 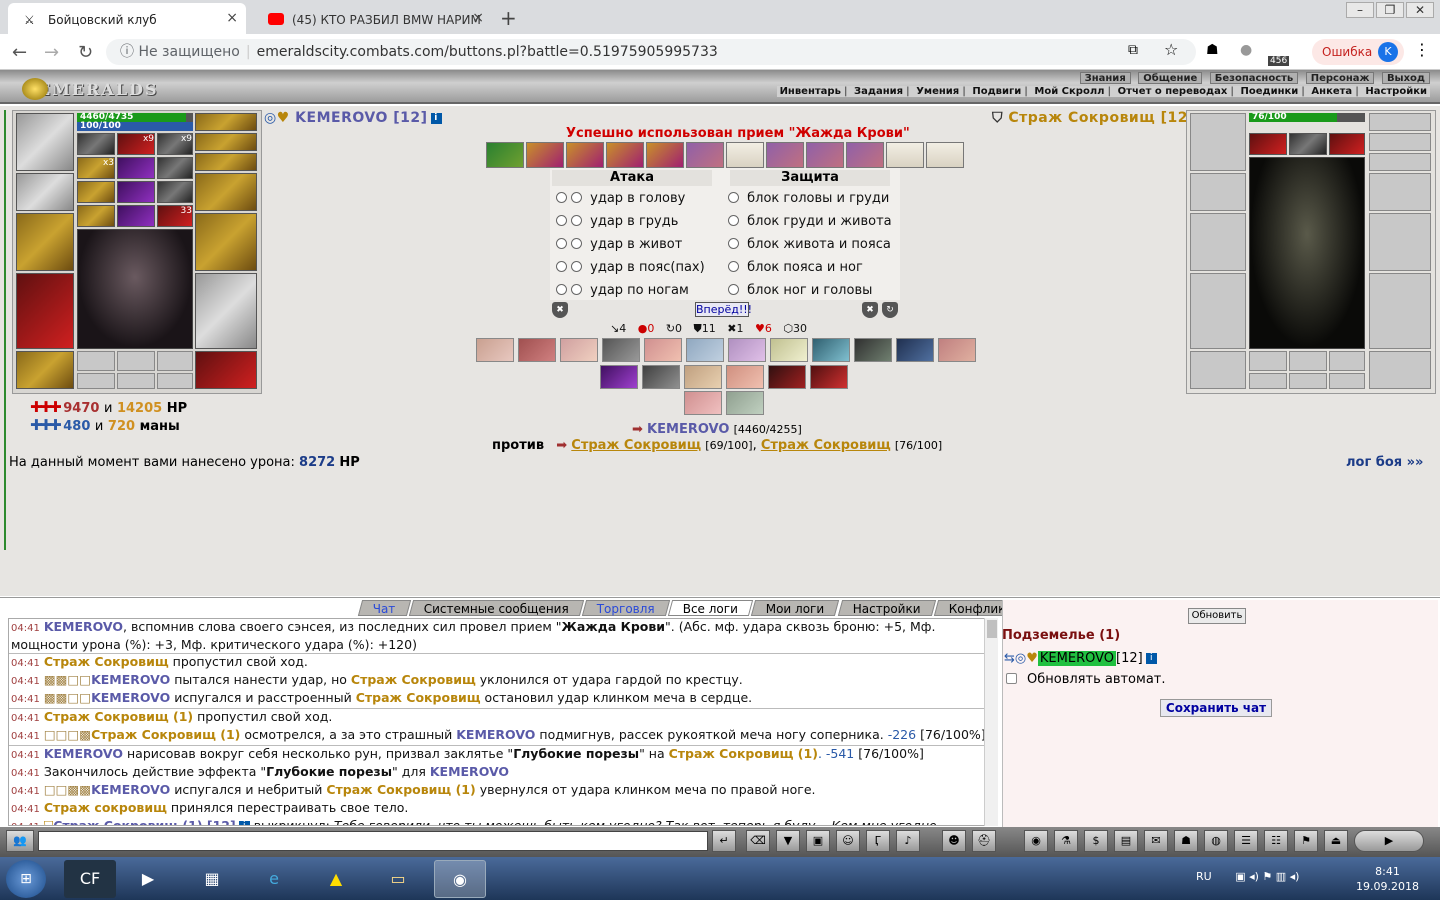 What do you see at coordinates (619, 244) in the screenshot?
I see `attack-option-belly: удар в живот` at bounding box center [619, 244].